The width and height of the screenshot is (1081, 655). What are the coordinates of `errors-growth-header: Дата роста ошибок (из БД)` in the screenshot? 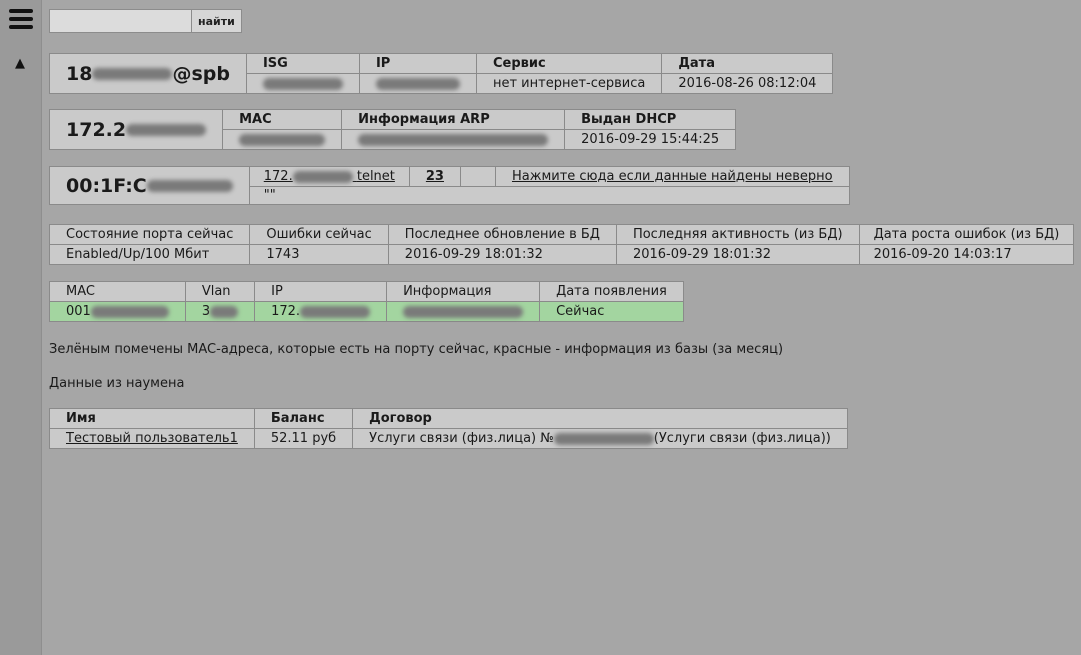 It's located at (966, 234).